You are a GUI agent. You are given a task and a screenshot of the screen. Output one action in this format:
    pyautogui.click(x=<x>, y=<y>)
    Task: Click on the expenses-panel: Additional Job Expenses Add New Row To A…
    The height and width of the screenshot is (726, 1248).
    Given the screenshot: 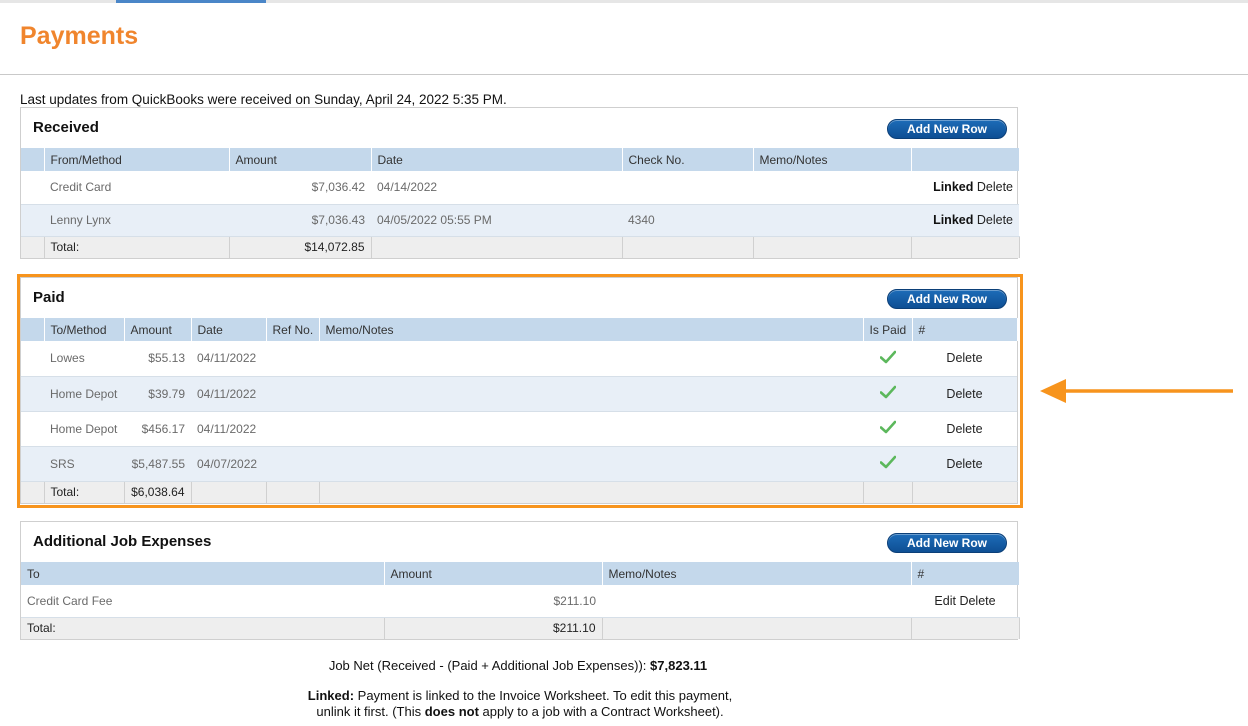 What is the action you would take?
    pyautogui.click(x=520, y=580)
    